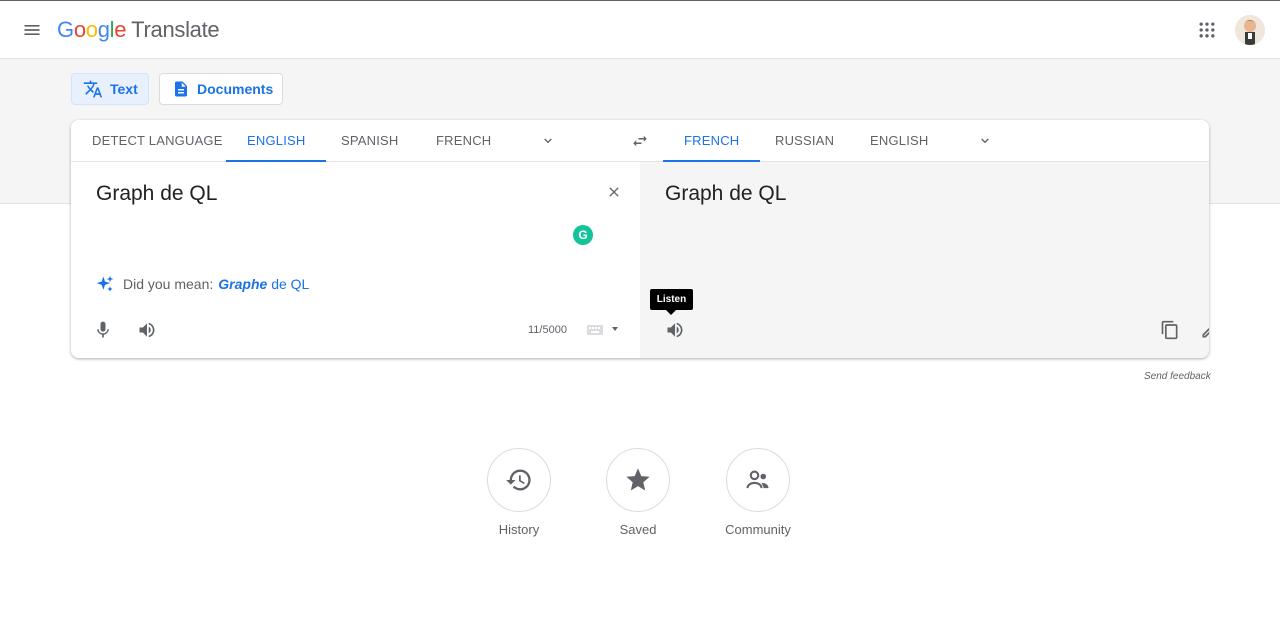 The image size is (1280, 625). Describe the element at coordinates (1170, 330) in the screenshot. I see `copy-translation-icon` at that location.